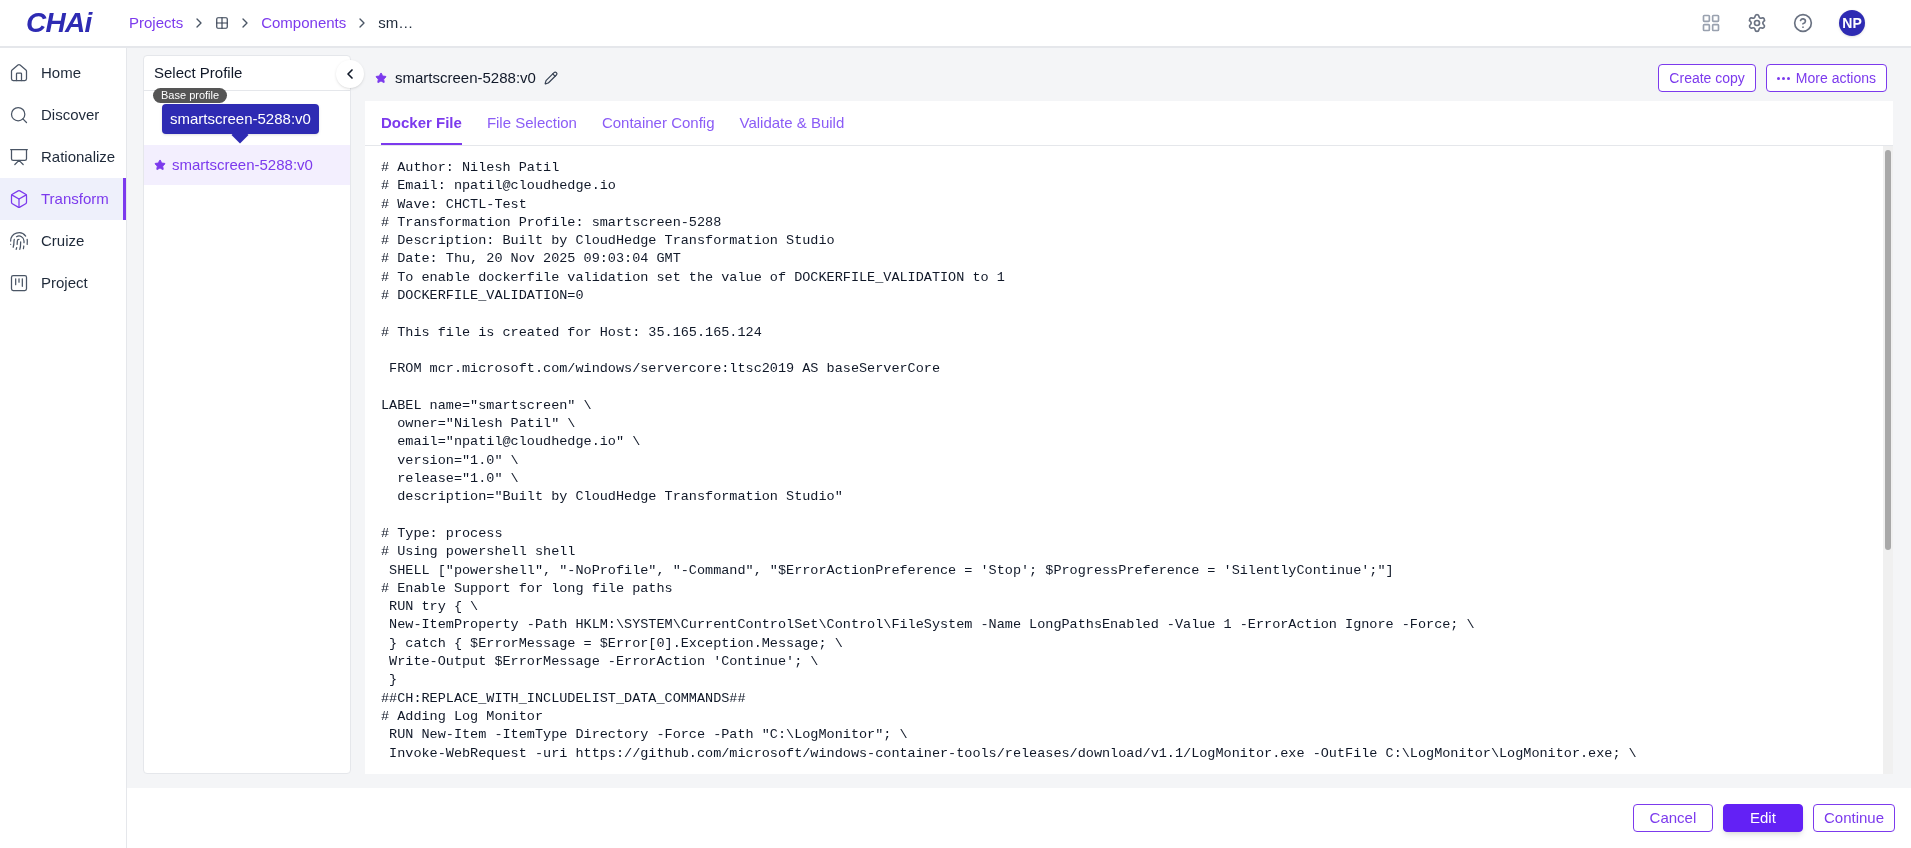 This screenshot has width=1911, height=848. Describe the element at coordinates (658, 128) in the screenshot. I see `tab: Container Config` at that location.